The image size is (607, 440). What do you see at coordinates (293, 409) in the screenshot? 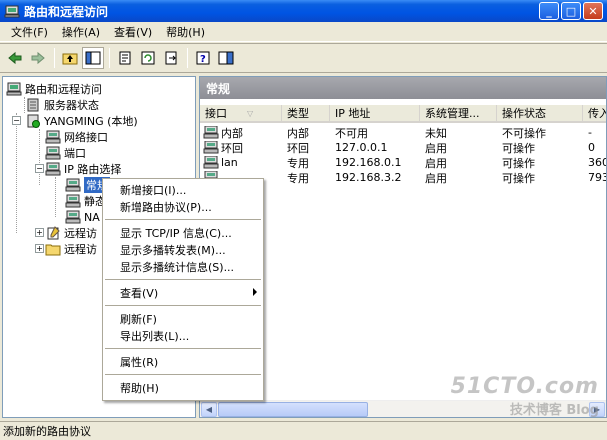
I see `scrollbar-thumb` at bounding box center [293, 409].